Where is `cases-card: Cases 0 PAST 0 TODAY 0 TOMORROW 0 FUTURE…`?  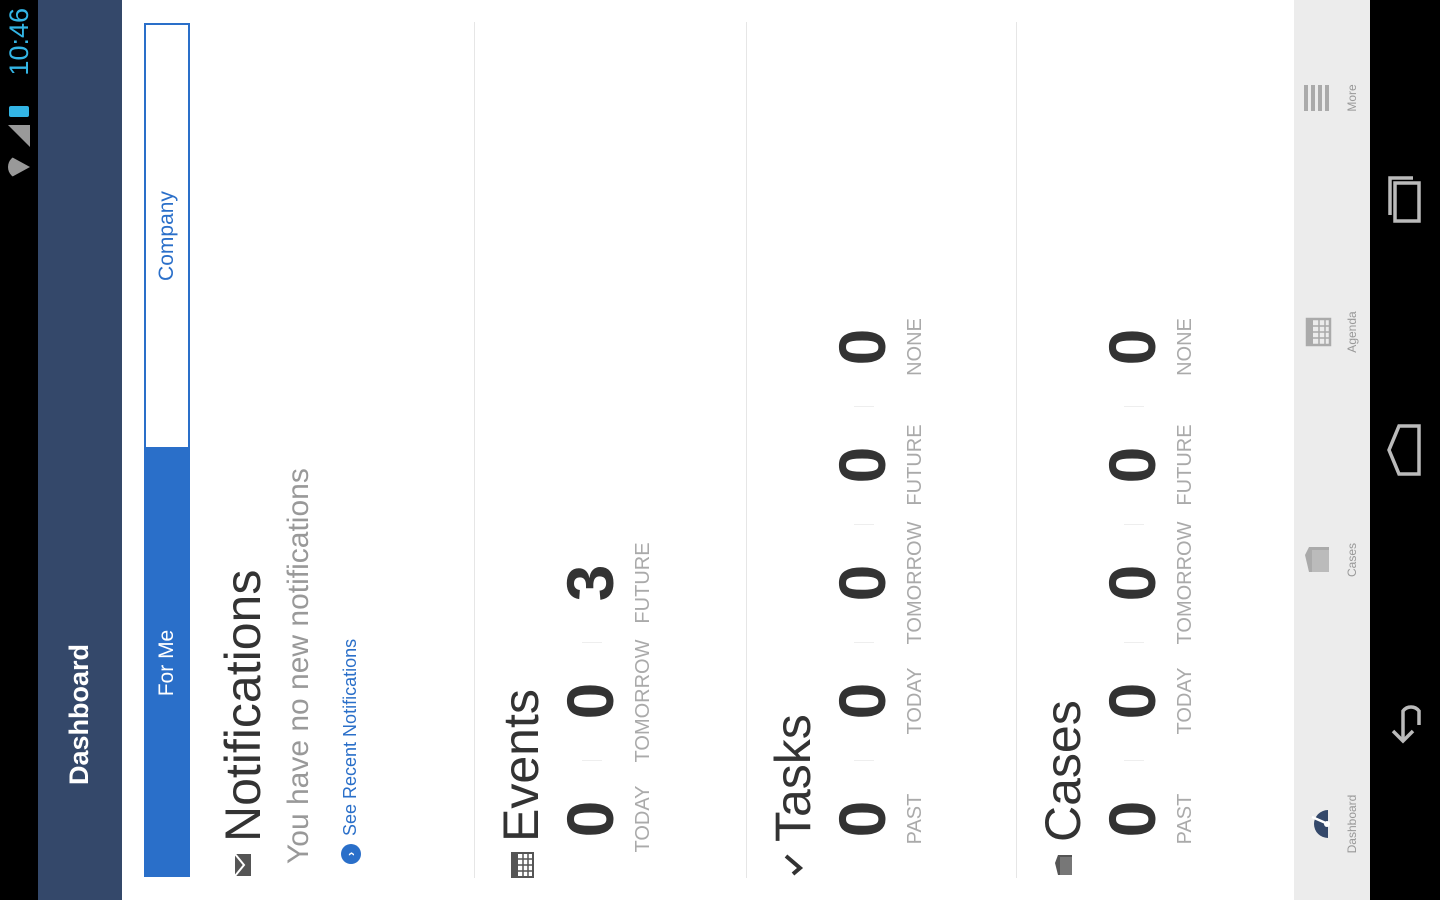 cases-card: Cases 0 PAST 0 TODAY 0 TOMORROW 0 FUTURE… is located at coordinates (1115, 450).